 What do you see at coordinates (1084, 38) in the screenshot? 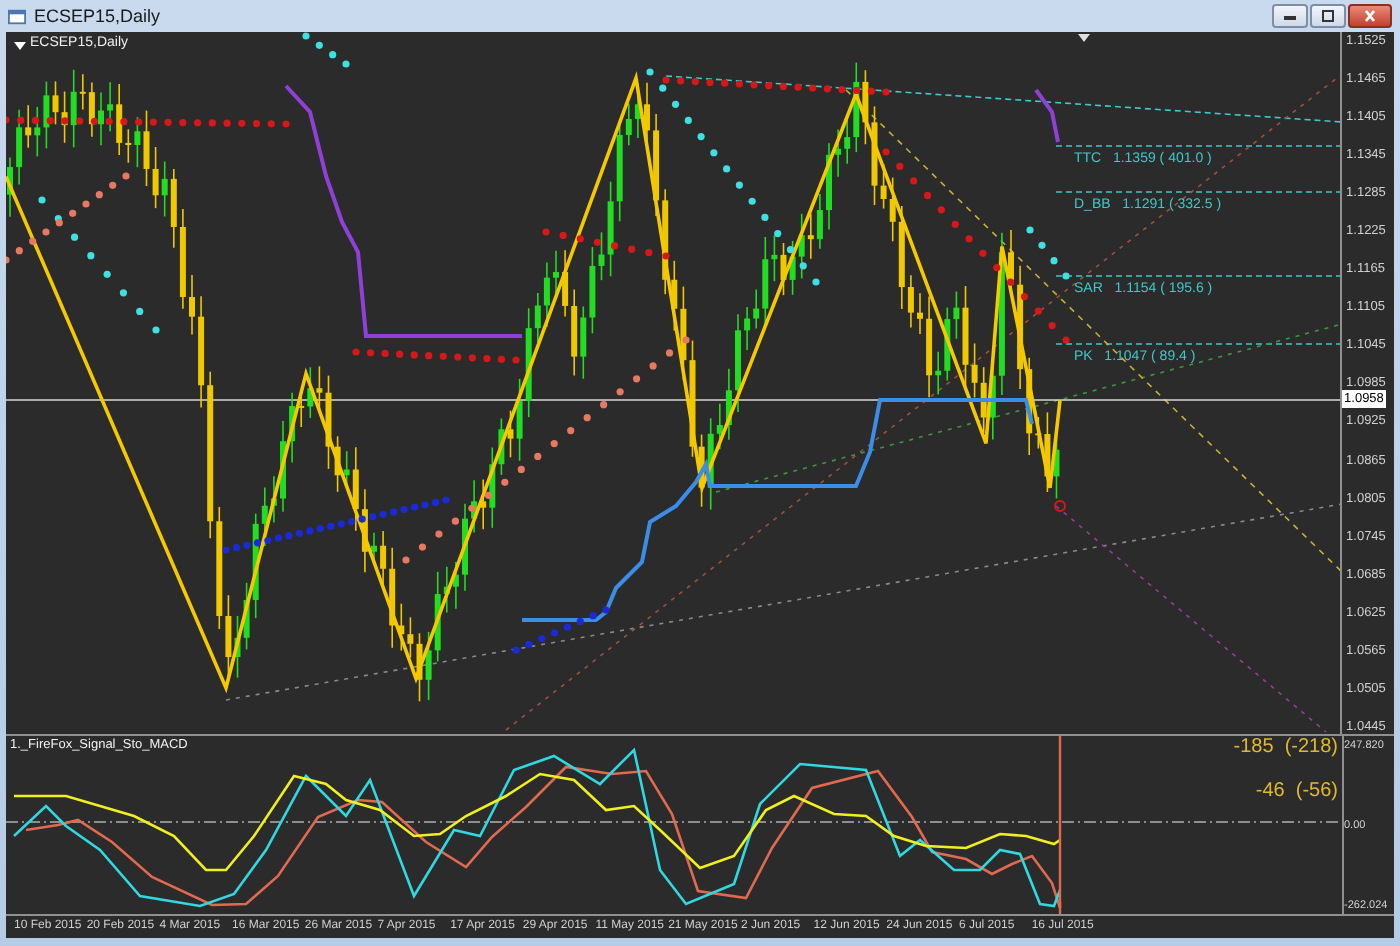
I see `shift-marker-icon` at bounding box center [1084, 38].